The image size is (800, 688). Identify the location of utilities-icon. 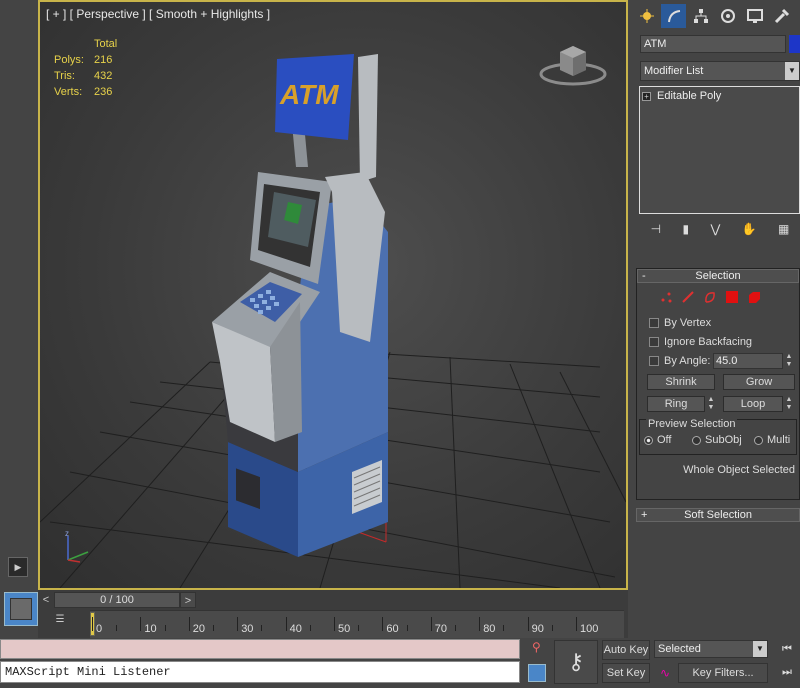
(781, 16).